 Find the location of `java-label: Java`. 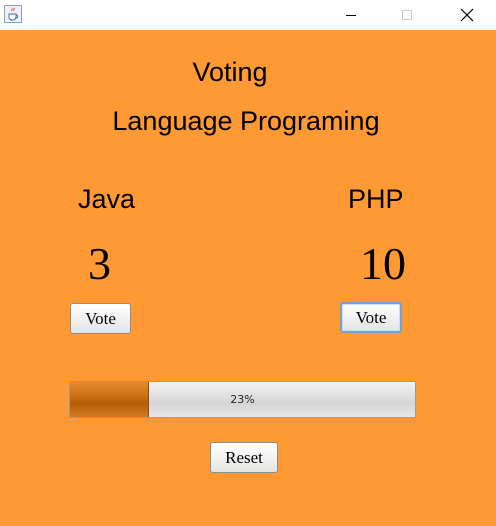

java-label: Java is located at coordinates (107, 199).